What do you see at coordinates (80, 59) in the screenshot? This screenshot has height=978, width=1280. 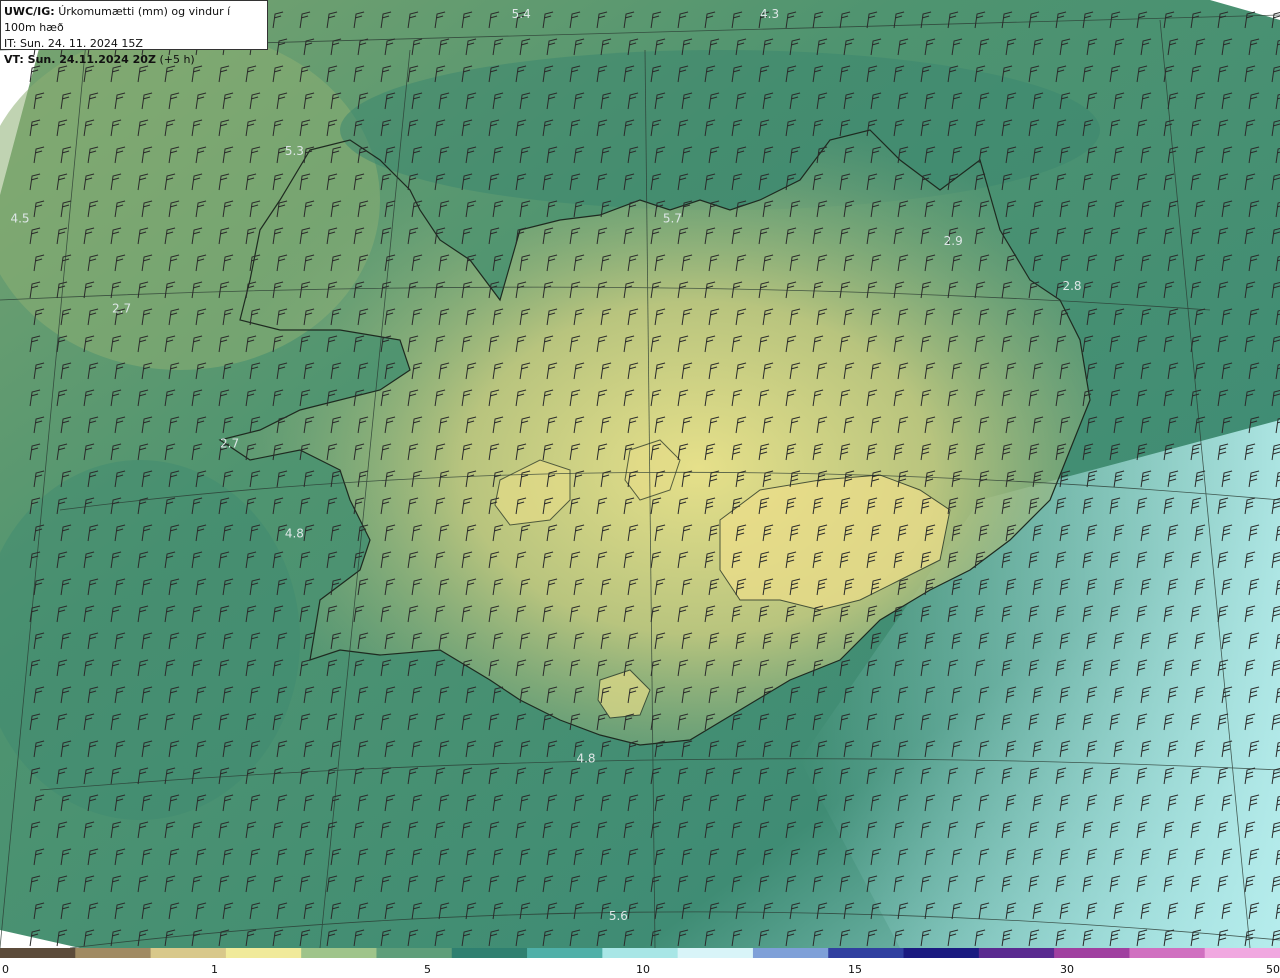 I see `valid-time: VT: Sun. 24.11.2024 20Z` at bounding box center [80, 59].